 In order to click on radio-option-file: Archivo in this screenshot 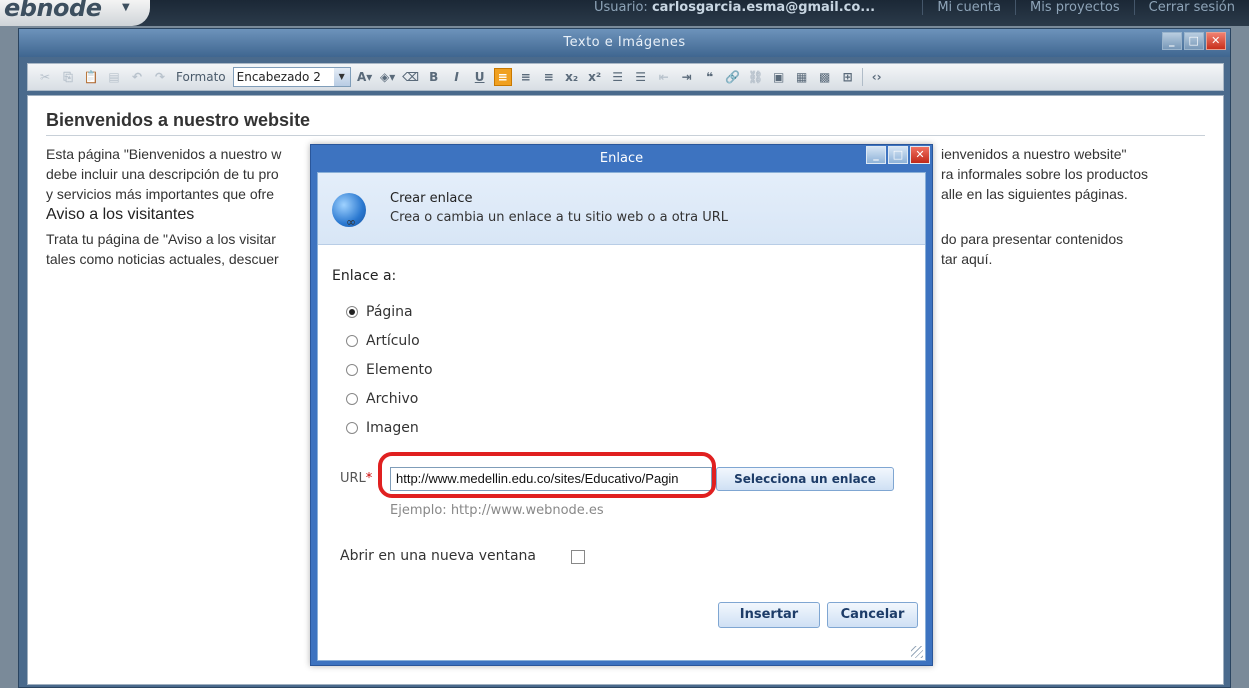, I will do `click(389, 398)`.